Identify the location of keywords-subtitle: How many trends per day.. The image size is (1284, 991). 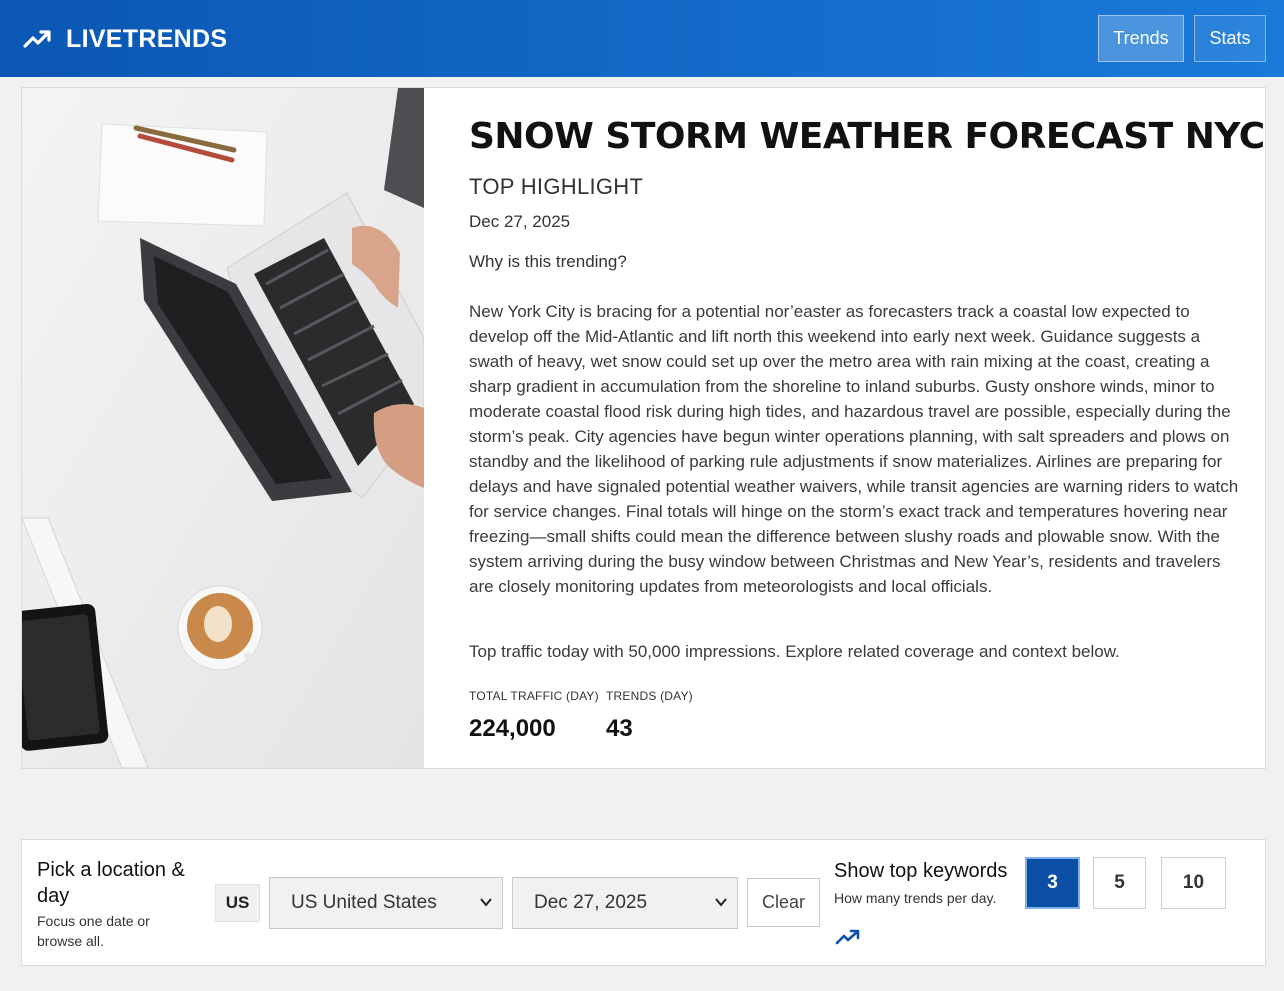
(915, 898).